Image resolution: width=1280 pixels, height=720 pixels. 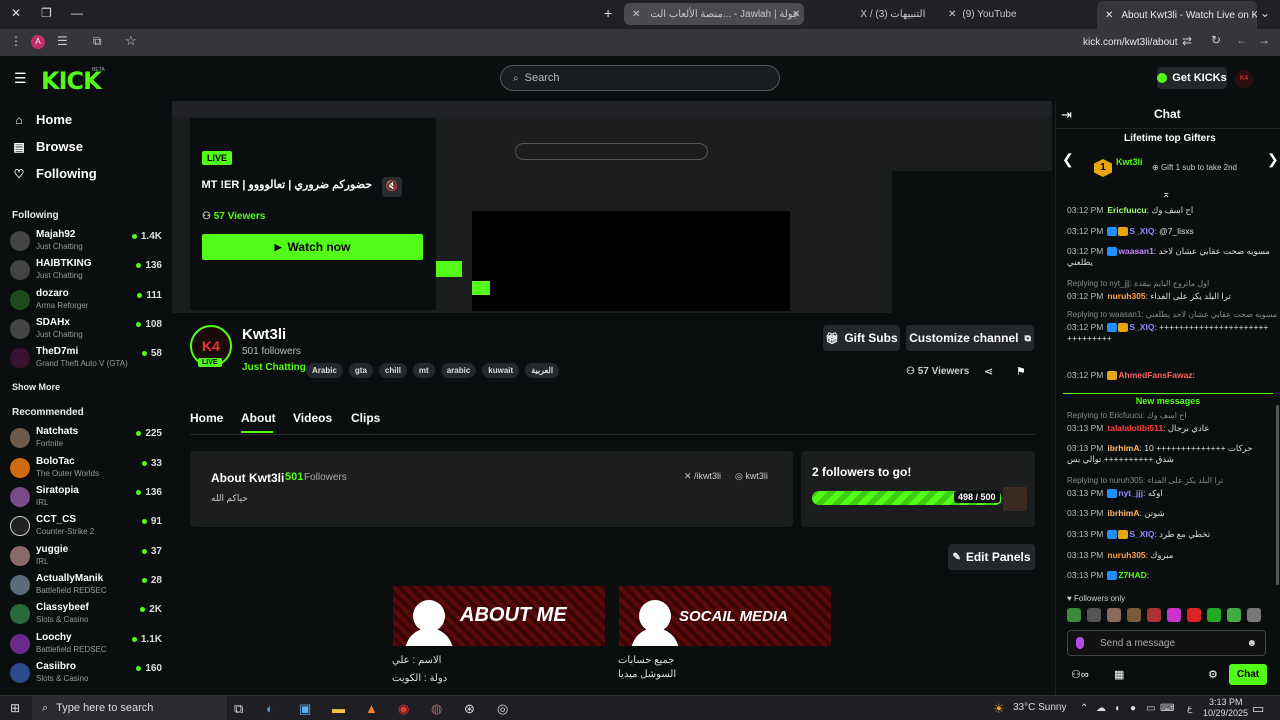 I want to click on notifications-icon: ▭, so click(x=1258, y=709).